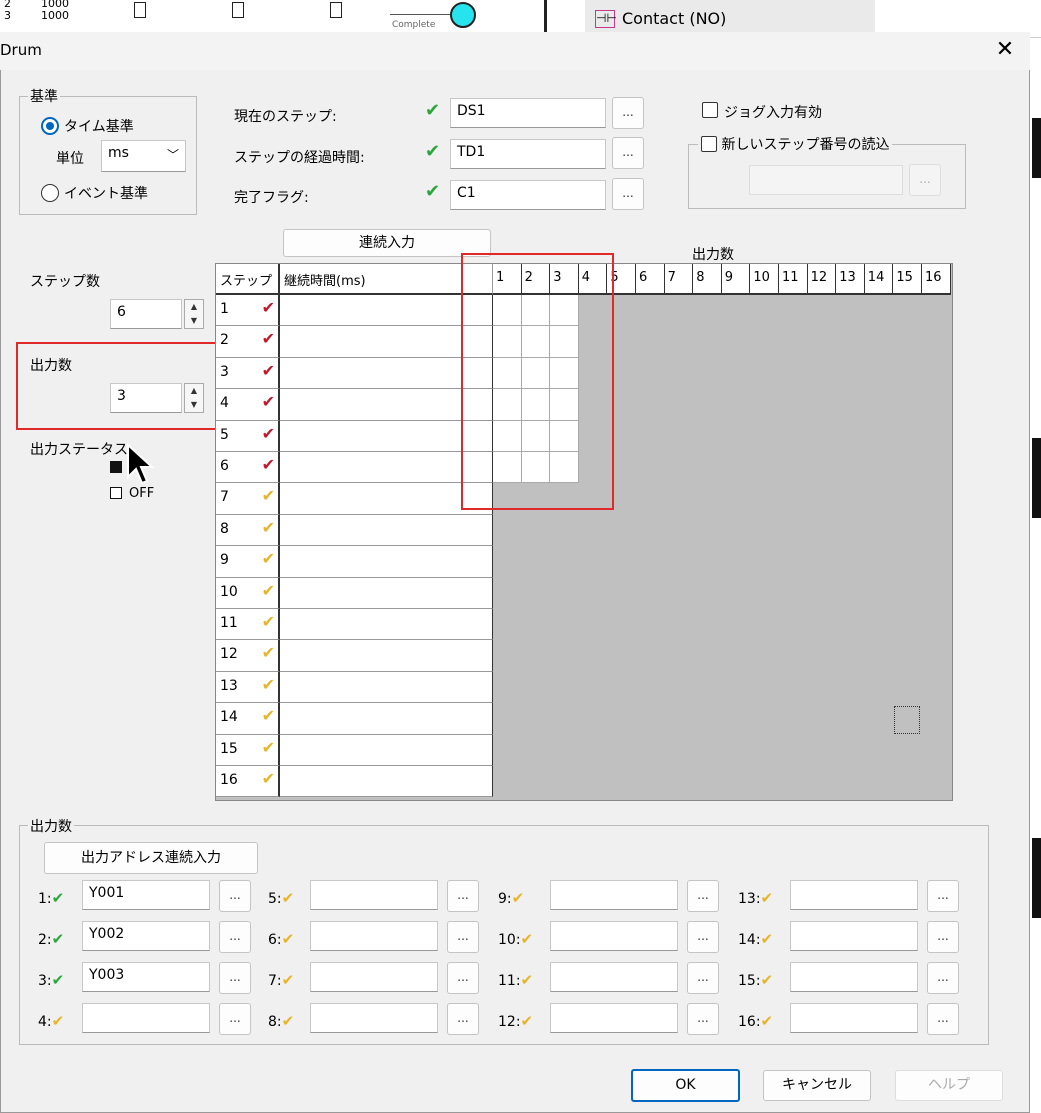  Describe the element at coordinates (248, 656) in the screenshot. I see `grid-step-cell: 12 ✔` at that location.